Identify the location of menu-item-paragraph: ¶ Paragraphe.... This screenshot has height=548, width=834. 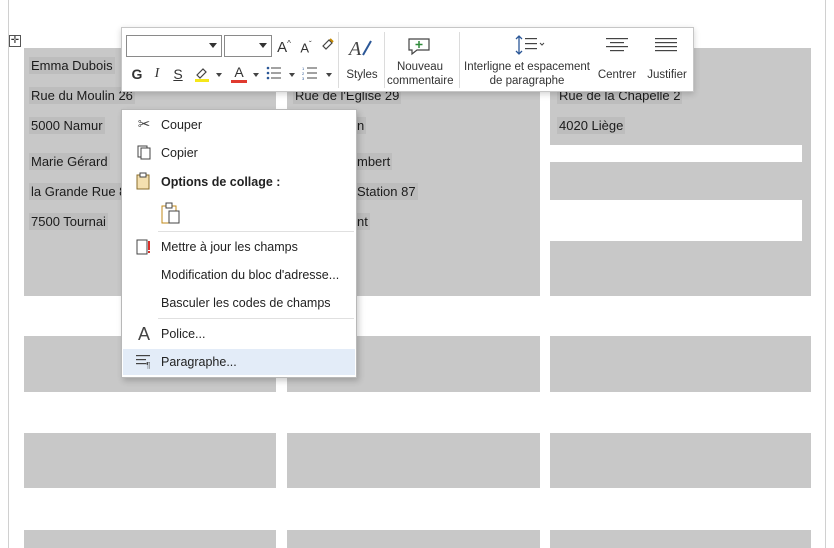
(239, 362).